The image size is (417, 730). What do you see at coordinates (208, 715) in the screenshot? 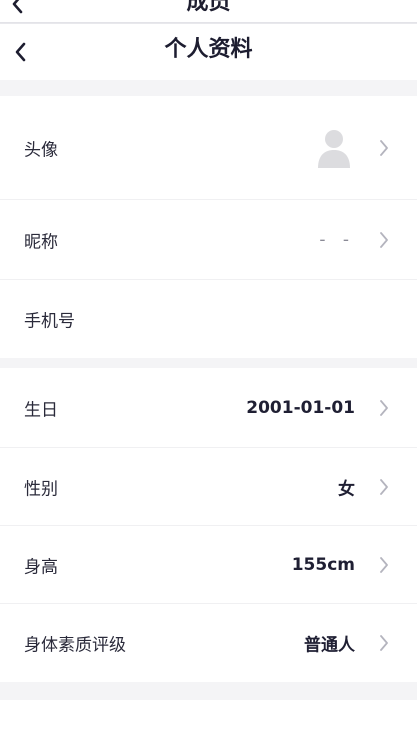
I see `next-group` at bounding box center [208, 715].